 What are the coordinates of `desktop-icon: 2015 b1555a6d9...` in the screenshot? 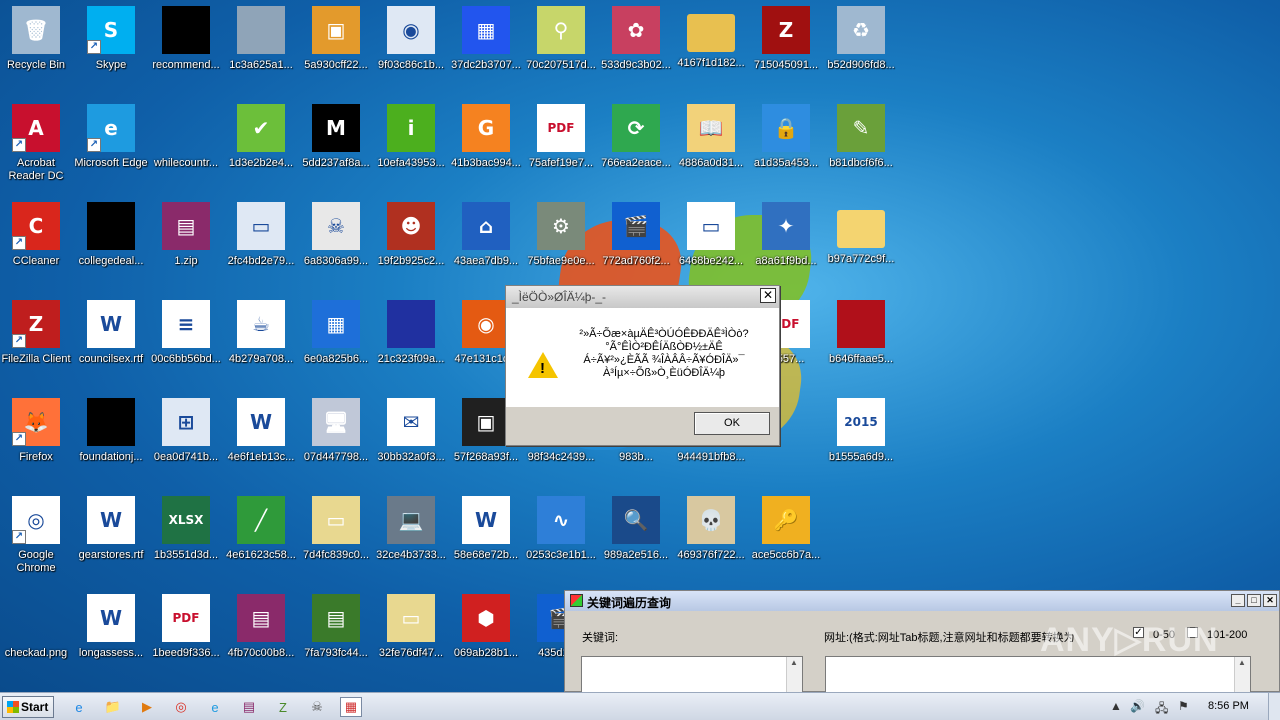 It's located at (861, 439).